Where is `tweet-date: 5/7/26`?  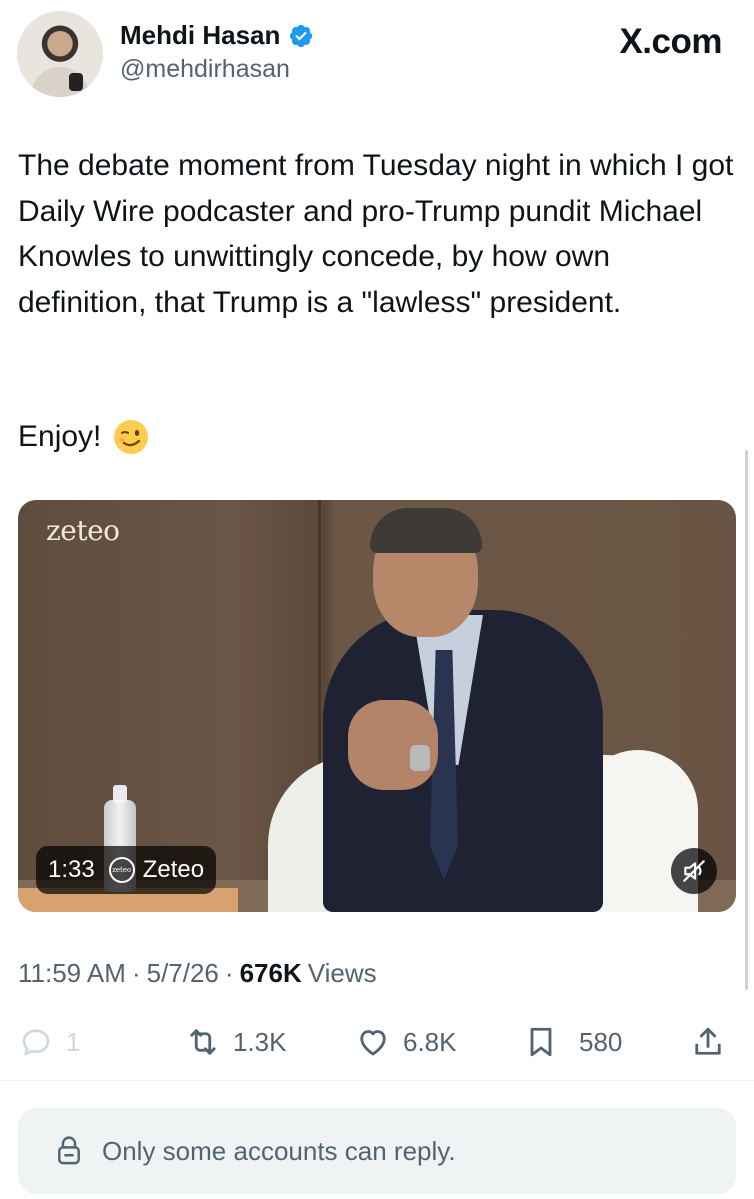
tweet-date: 5/7/26 is located at coordinates (183, 973).